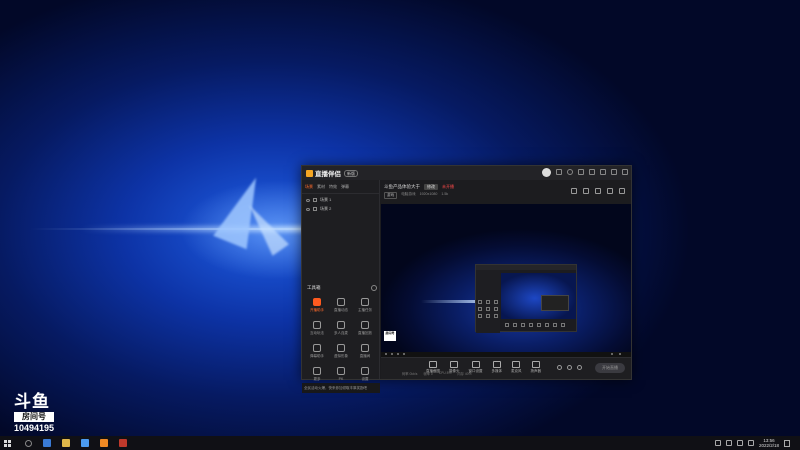  What do you see at coordinates (340, 187) in the screenshot?
I see `sidebar-tabs: 场景 素材 特效 弹幕` at bounding box center [340, 187].